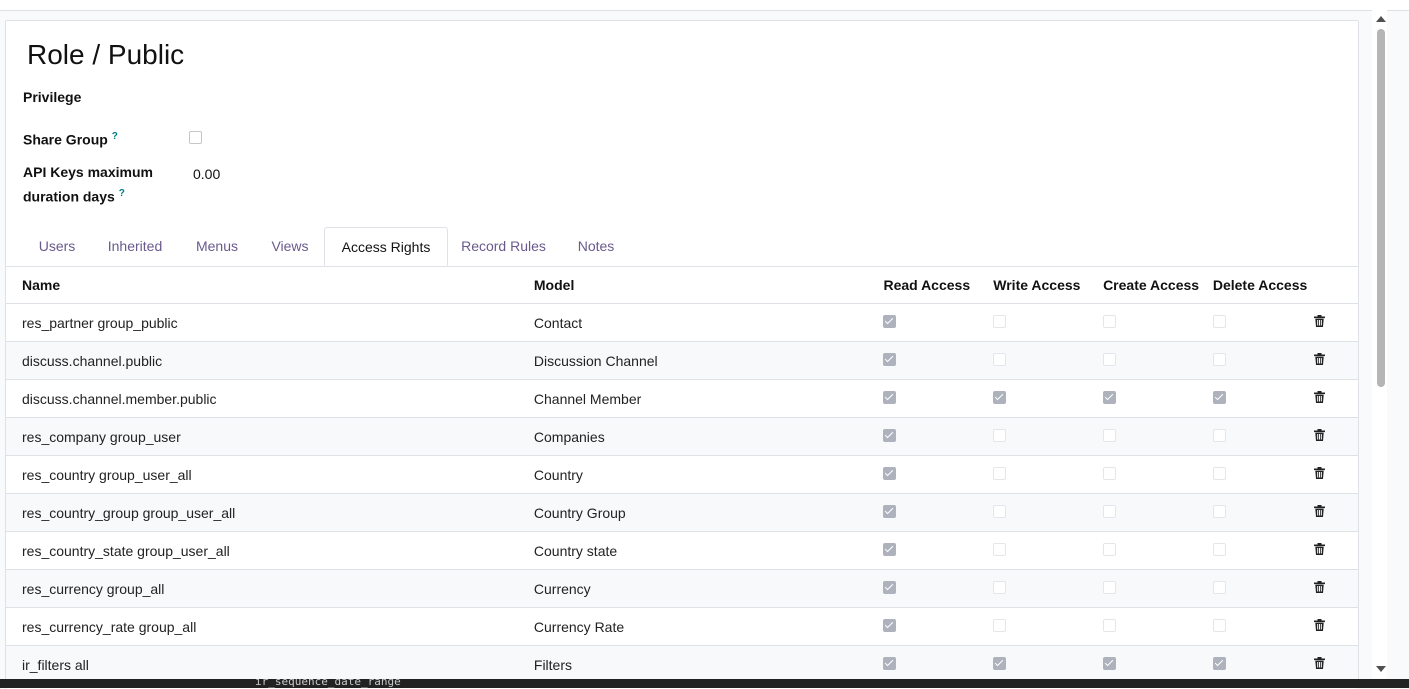 This screenshot has width=1409, height=689. What do you see at coordinates (708, 398) in the screenshot?
I see `cell-model: Channel Member` at bounding box center [708, 398].